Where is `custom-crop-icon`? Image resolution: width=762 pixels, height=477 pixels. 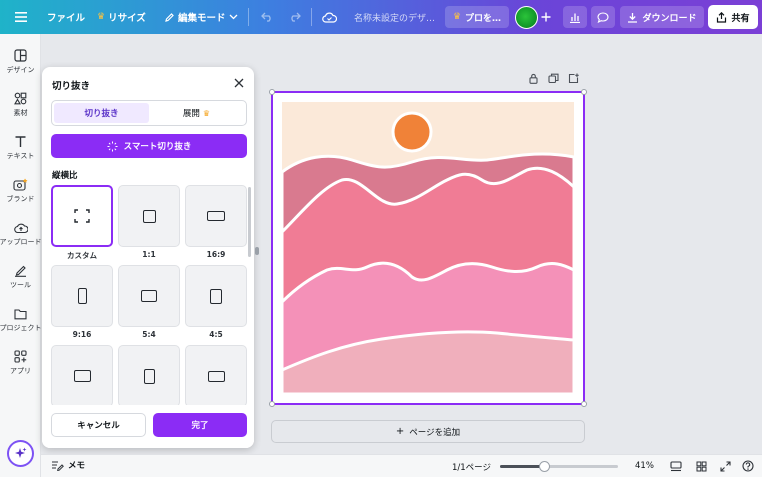 custom-crop-icon is located at coordinates (82, 216).